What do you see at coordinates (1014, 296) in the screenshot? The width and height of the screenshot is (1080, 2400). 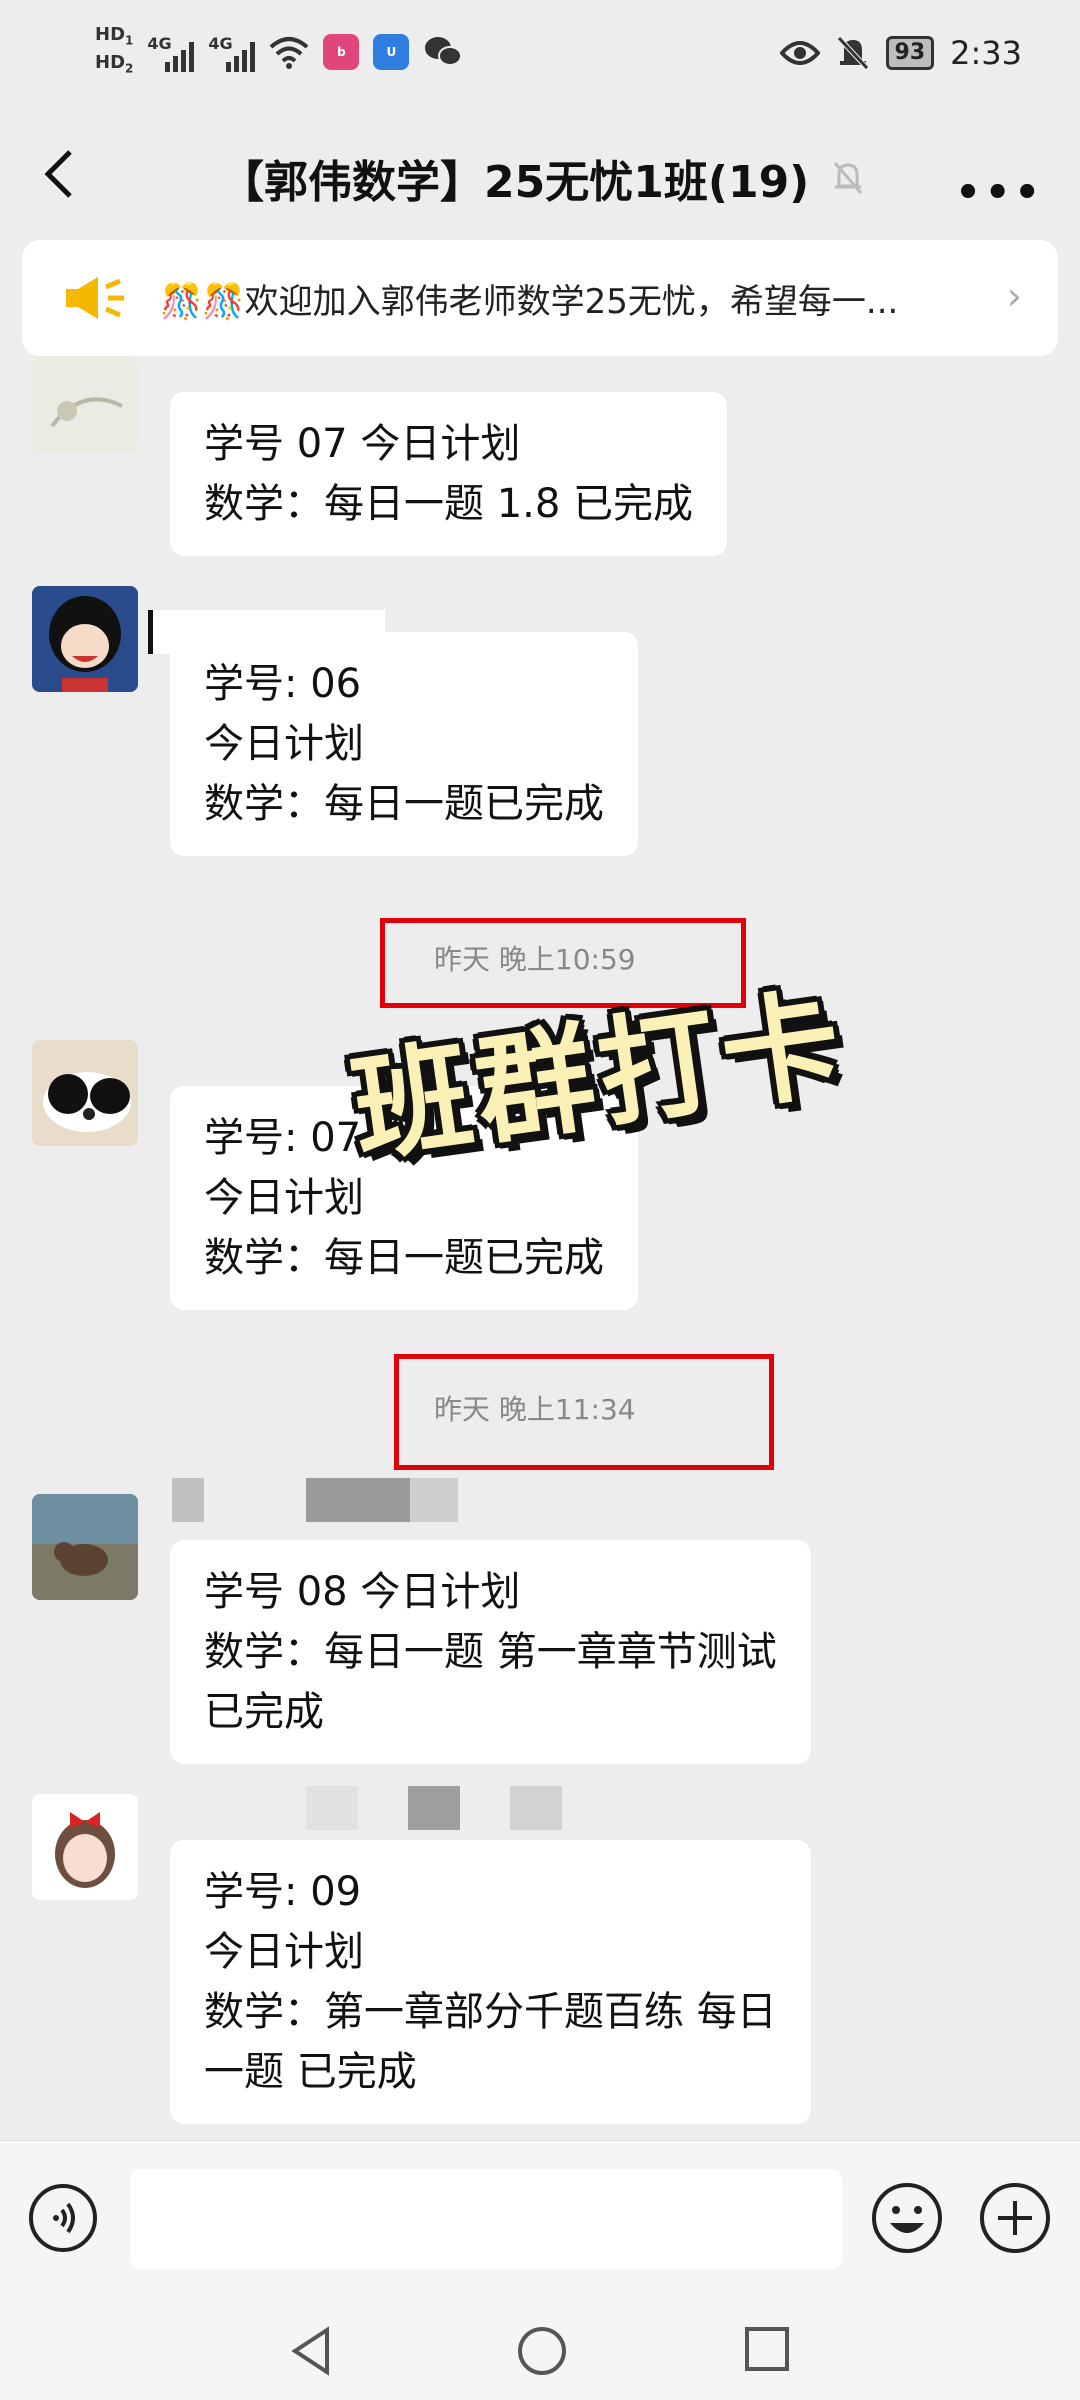 I see `chevron-right-icon: ›` at bounding box center [1014, 296].